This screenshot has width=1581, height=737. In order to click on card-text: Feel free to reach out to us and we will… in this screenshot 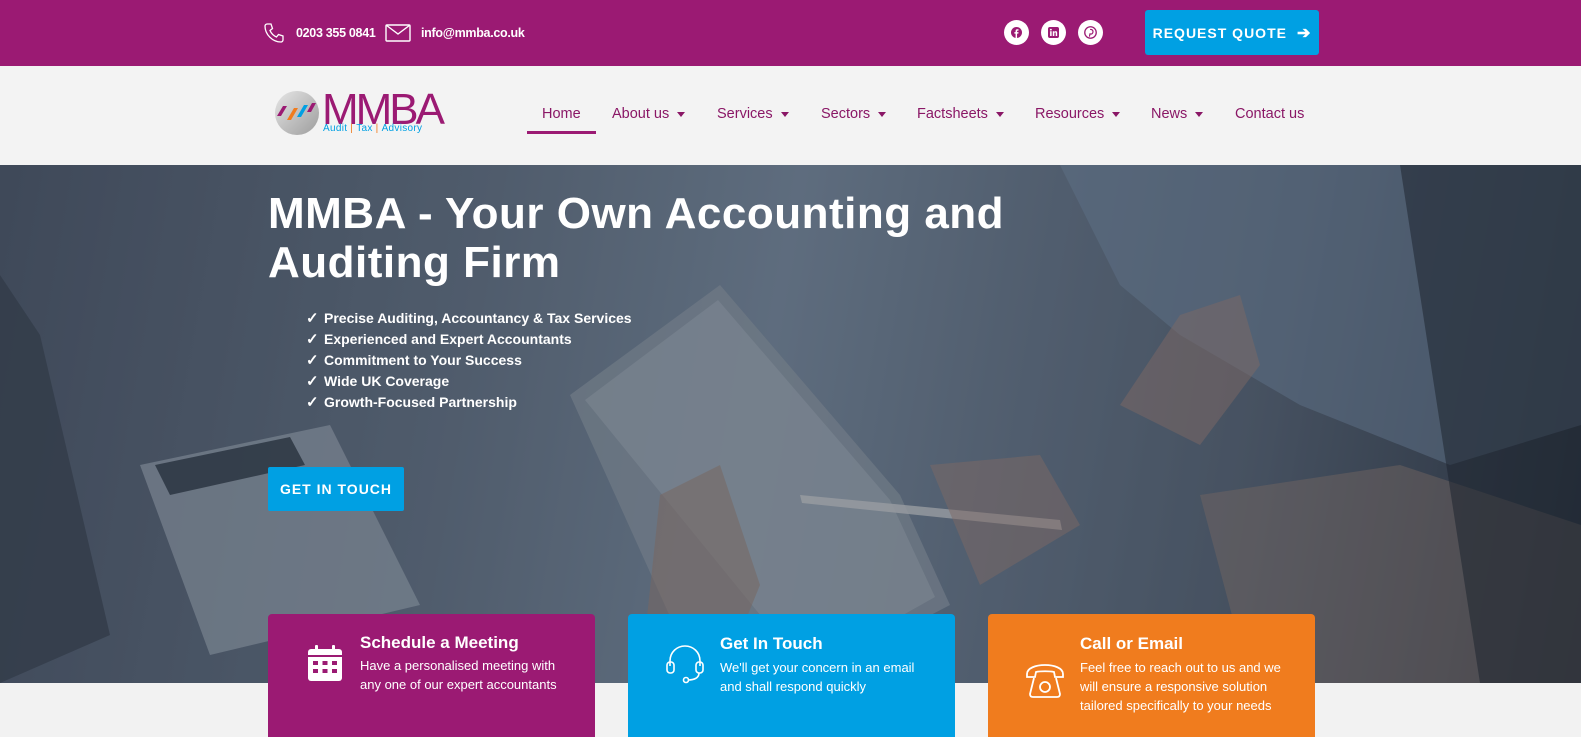, I will do `click(1180, 686)`.